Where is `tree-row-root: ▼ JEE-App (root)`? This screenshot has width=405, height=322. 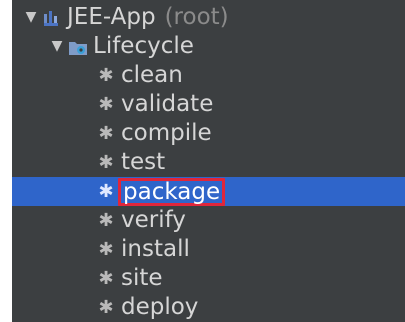
tree-row-root: ▼ JEE-App (root) is located at coordinates (208, 17).